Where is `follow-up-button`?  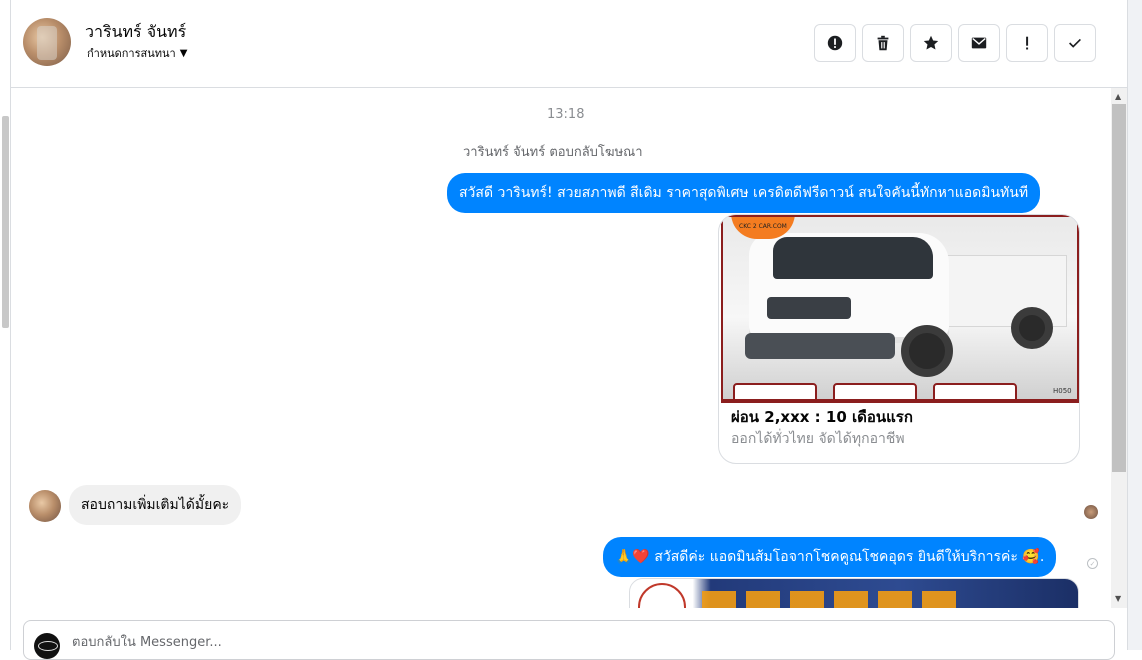
follow-up-button is located at coordinates (1027, 43).